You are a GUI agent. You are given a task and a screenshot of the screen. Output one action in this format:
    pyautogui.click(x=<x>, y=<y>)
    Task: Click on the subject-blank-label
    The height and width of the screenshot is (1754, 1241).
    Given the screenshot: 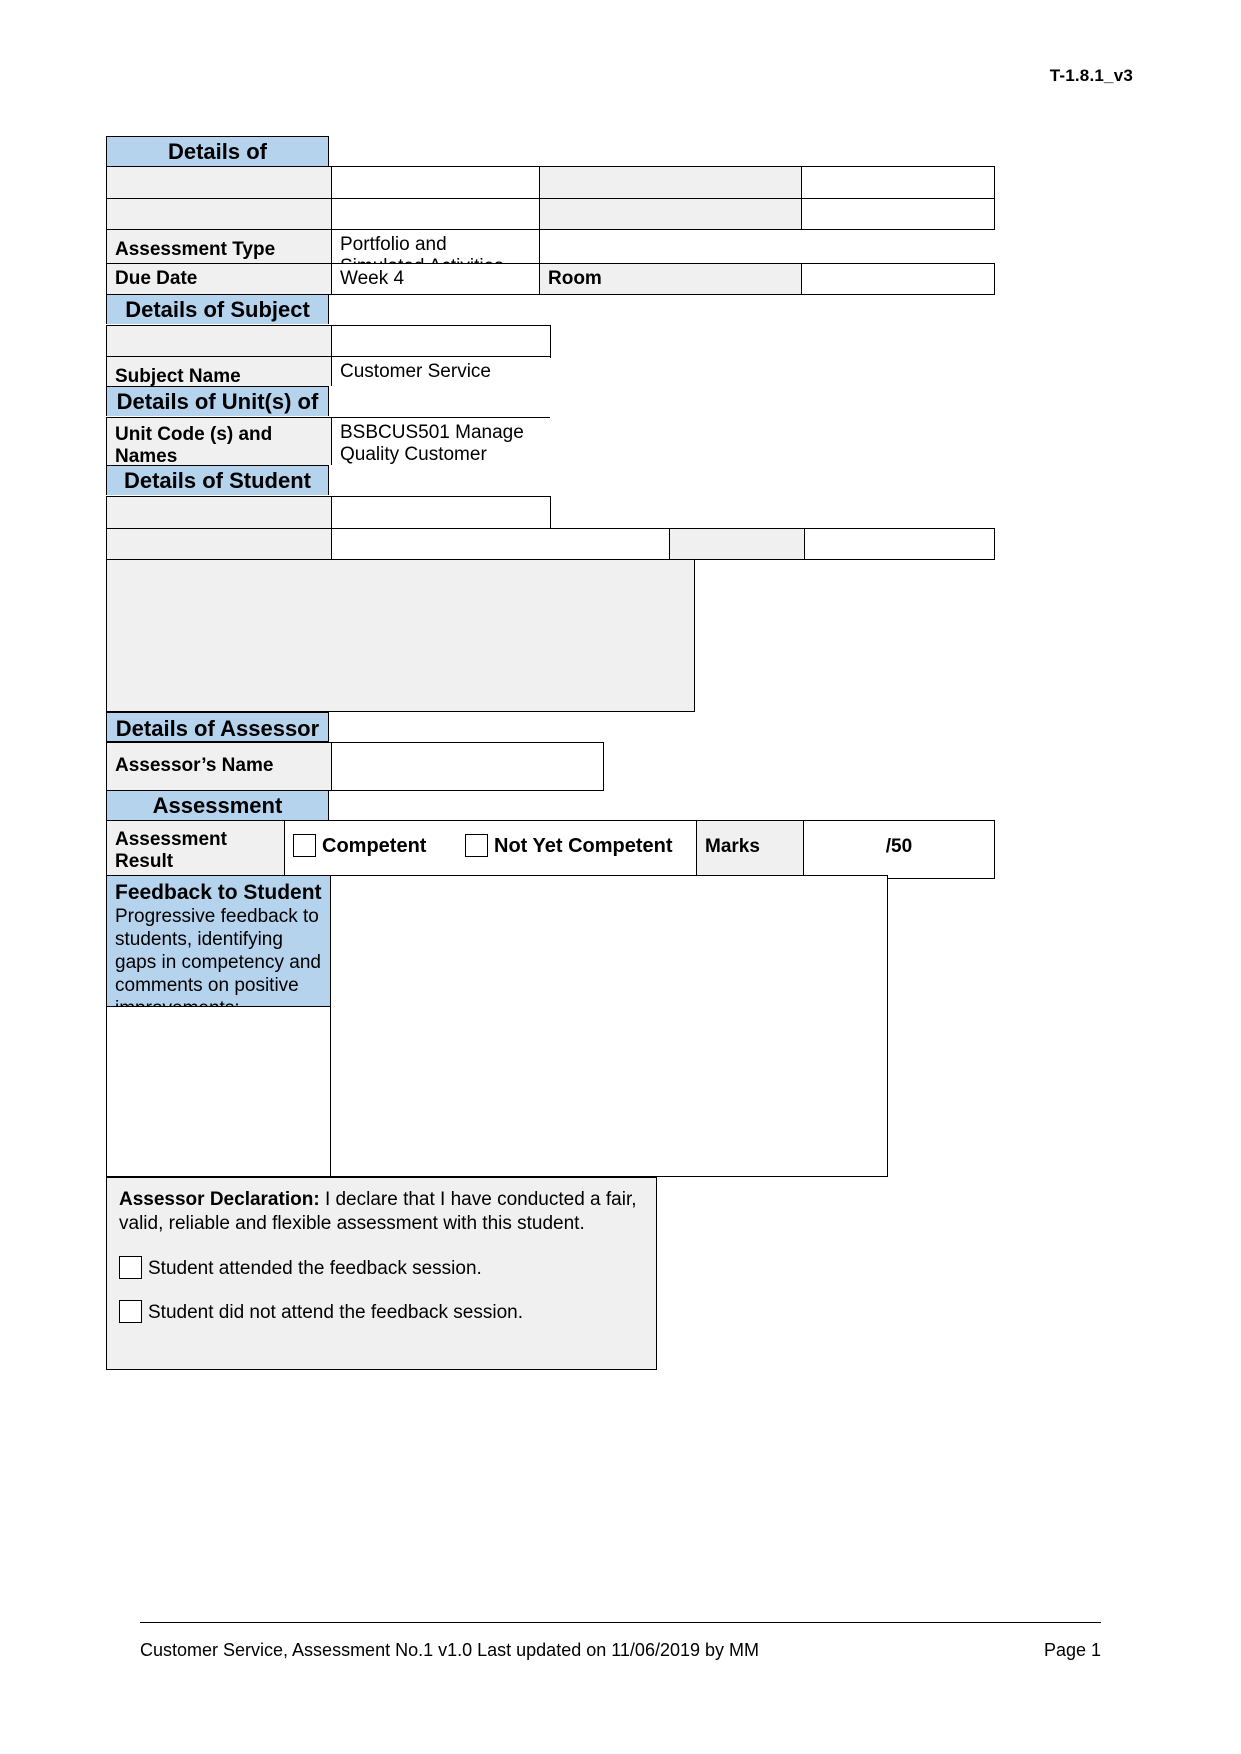 What is the action you would take?
    pyautogui.click(x=219, y=341)
    